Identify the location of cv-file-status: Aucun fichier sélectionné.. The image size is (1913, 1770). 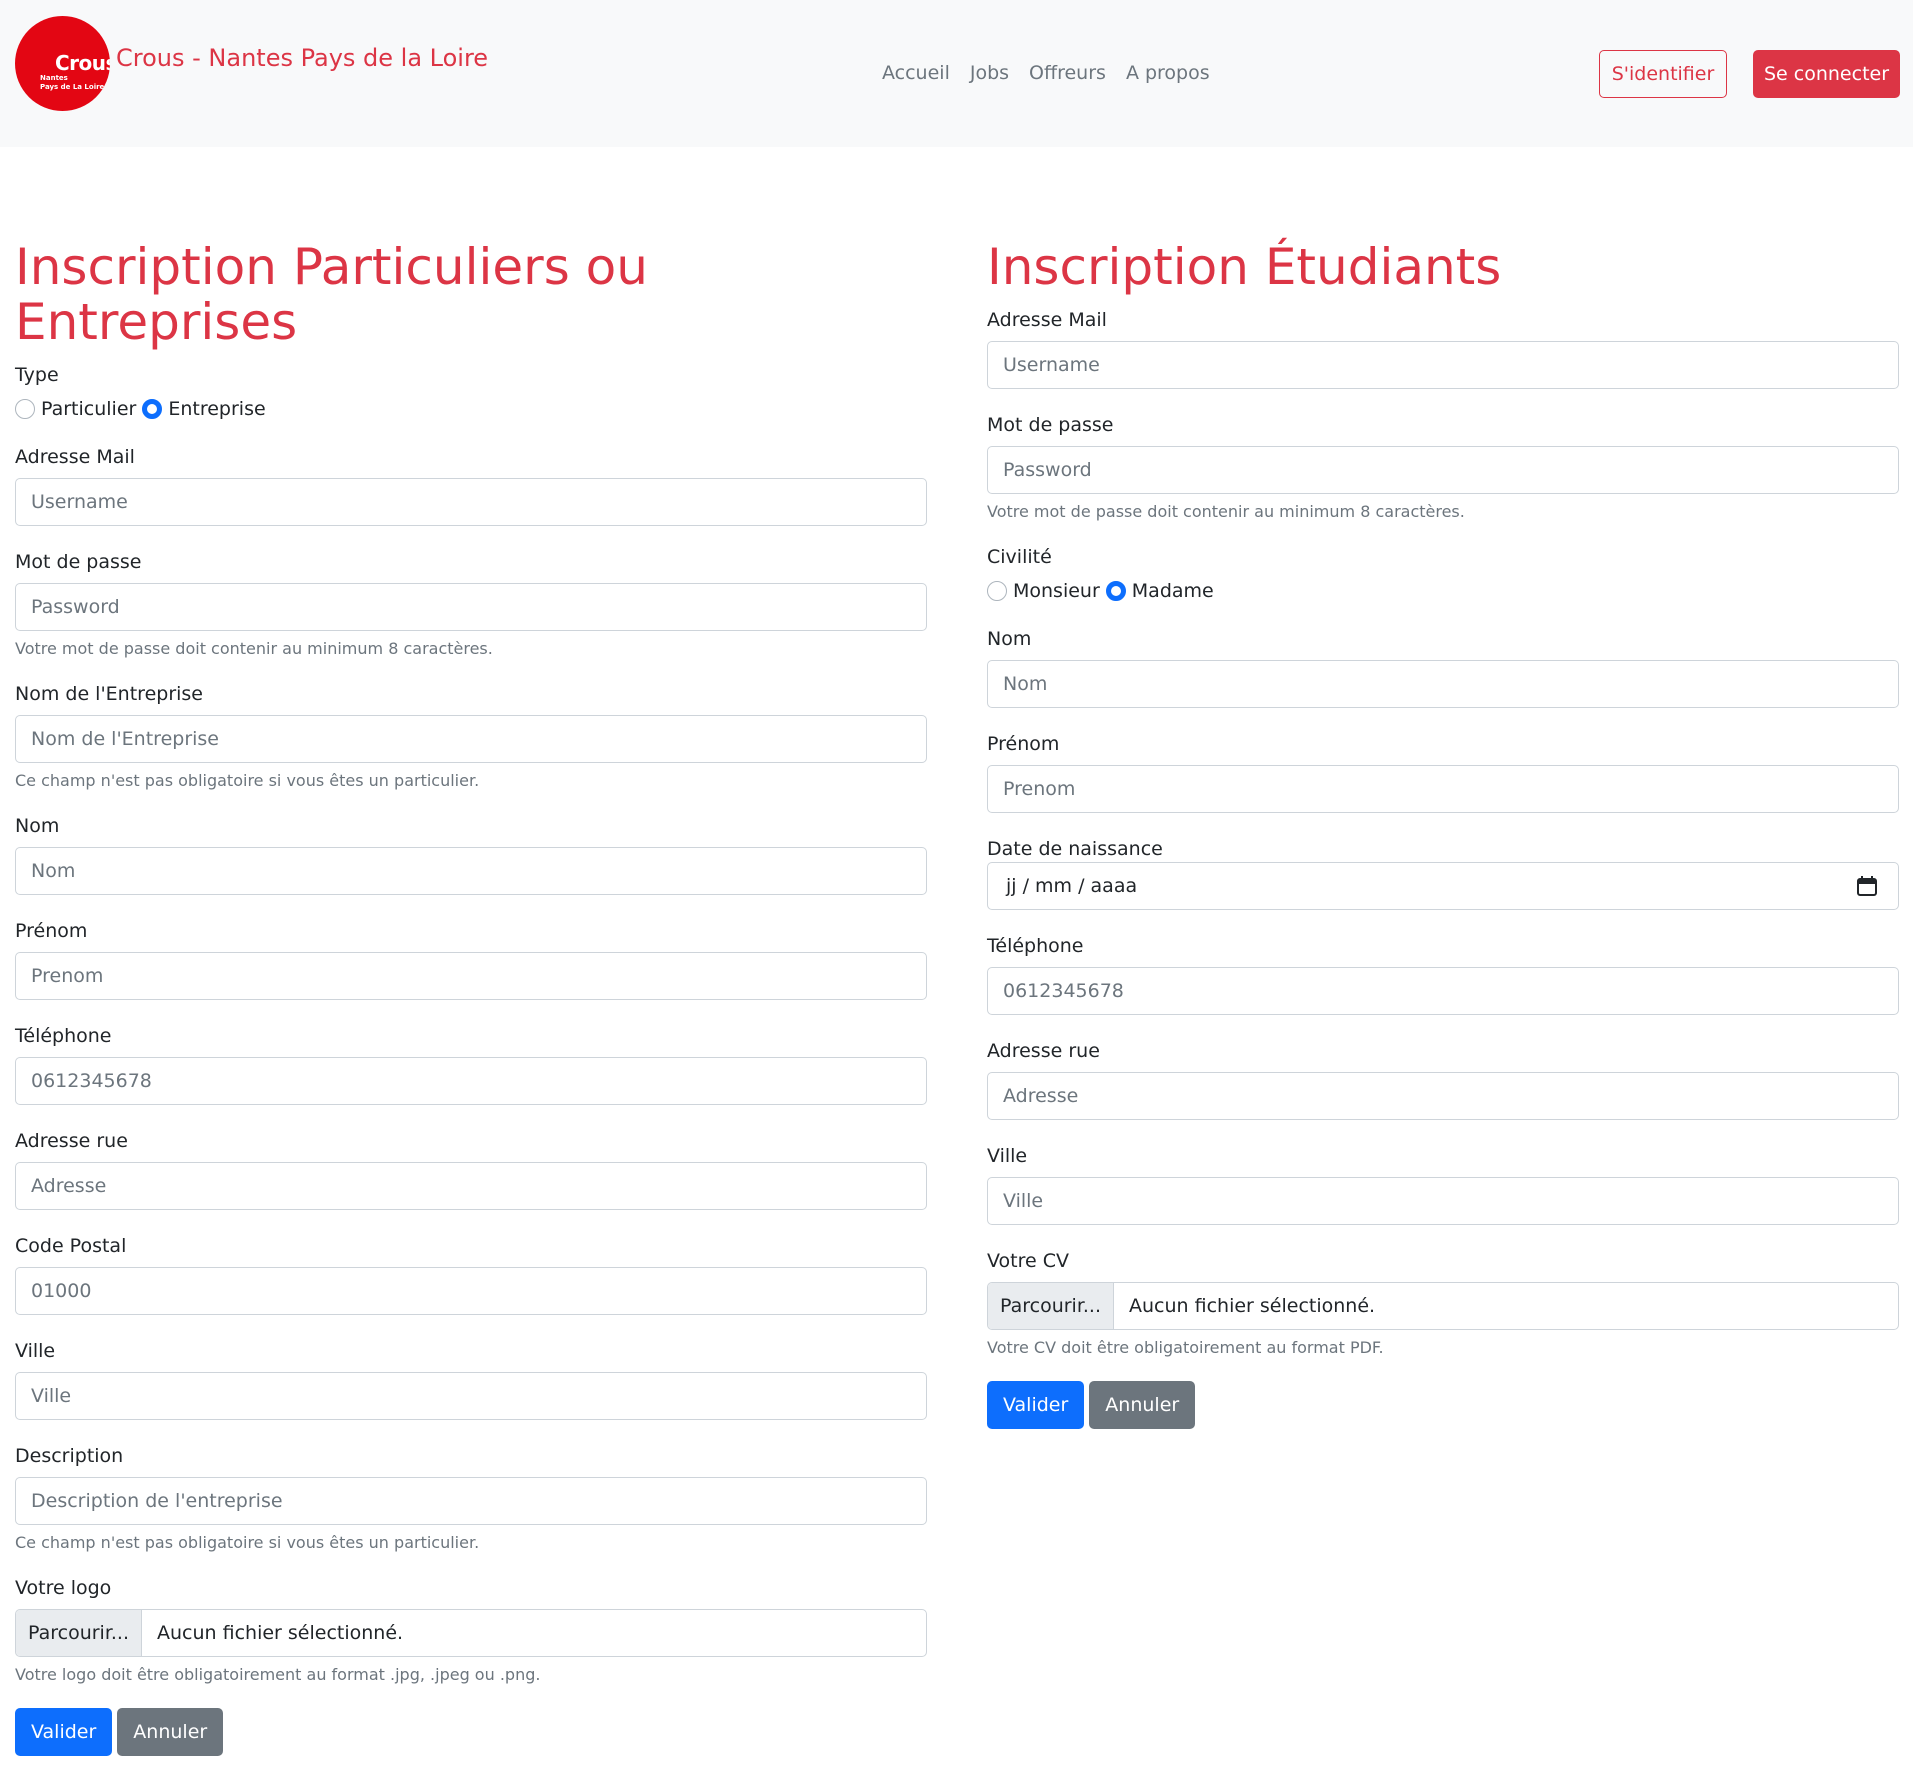
(1252, 1306).